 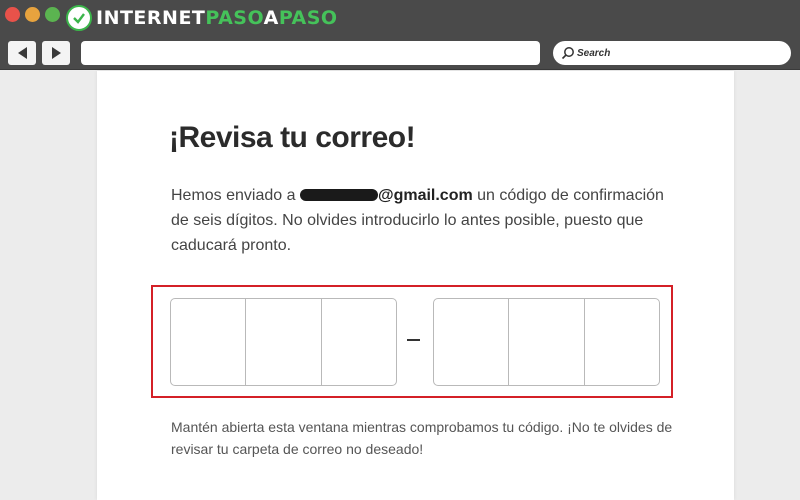 I want to click on code-separator, so click(x=413, y=340).